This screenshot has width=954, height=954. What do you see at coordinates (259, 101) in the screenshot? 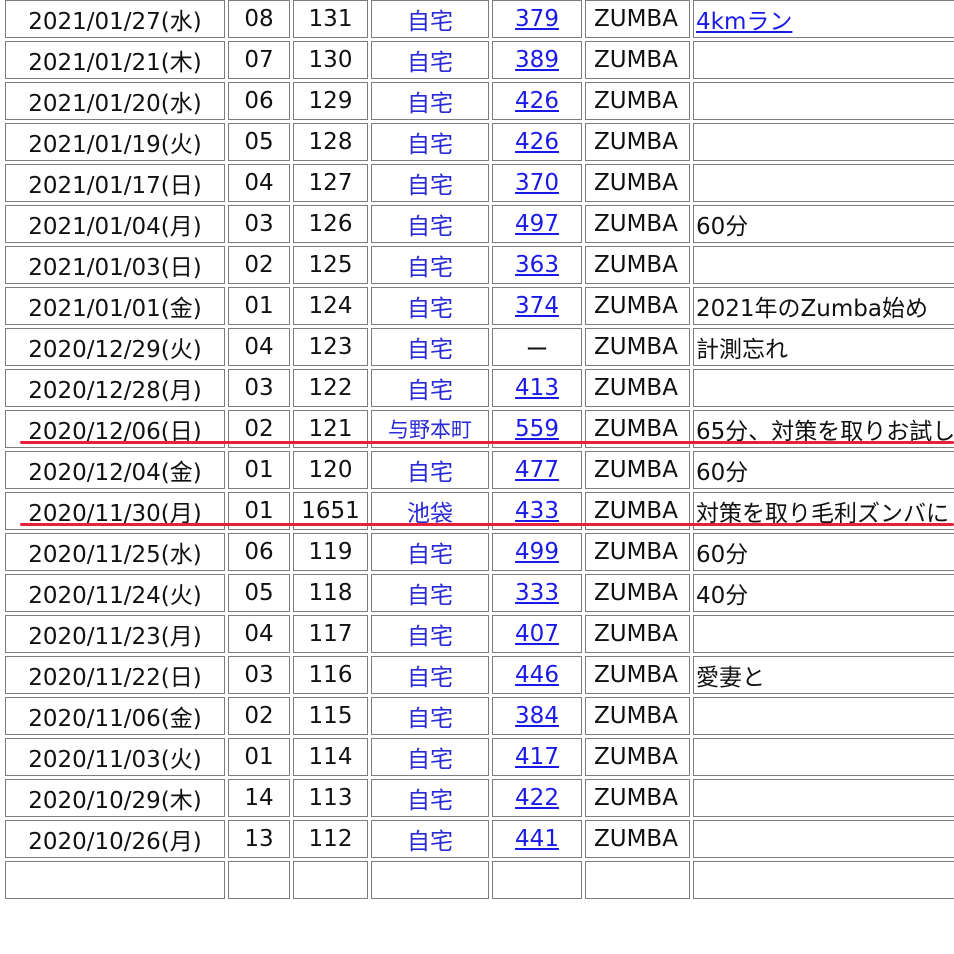
I see `session-number-cell: 06` at bounding box center [259, 101].